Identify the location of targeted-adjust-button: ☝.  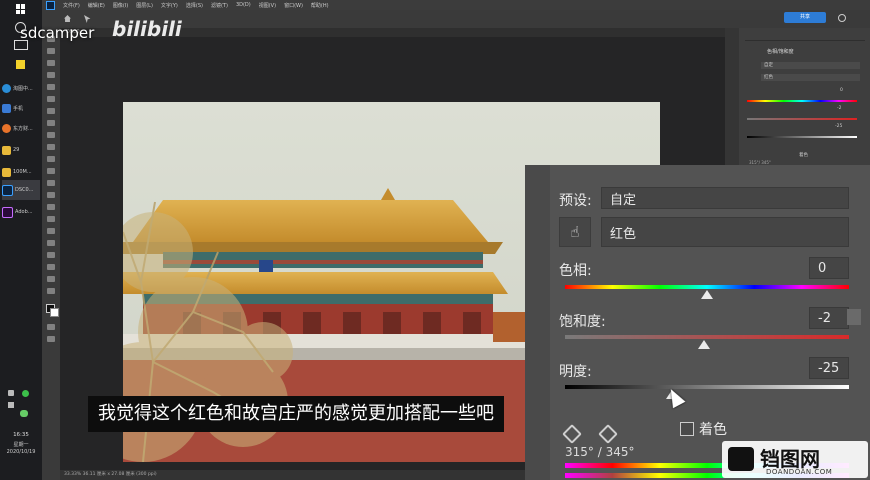
(575, 232).